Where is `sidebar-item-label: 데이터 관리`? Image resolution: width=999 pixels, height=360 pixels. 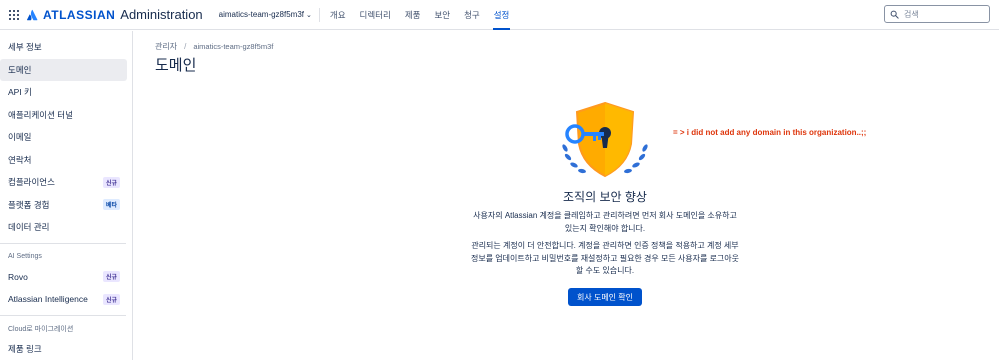 sidebar-item-label: 데이터 관리 is located at coordinates (29, 227).